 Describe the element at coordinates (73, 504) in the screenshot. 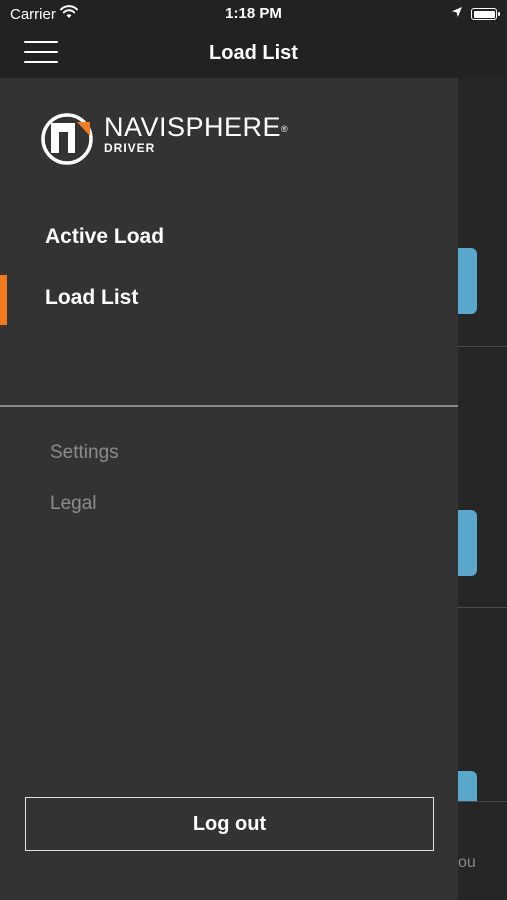

I see `menu-item-legal: Legal` at that location.